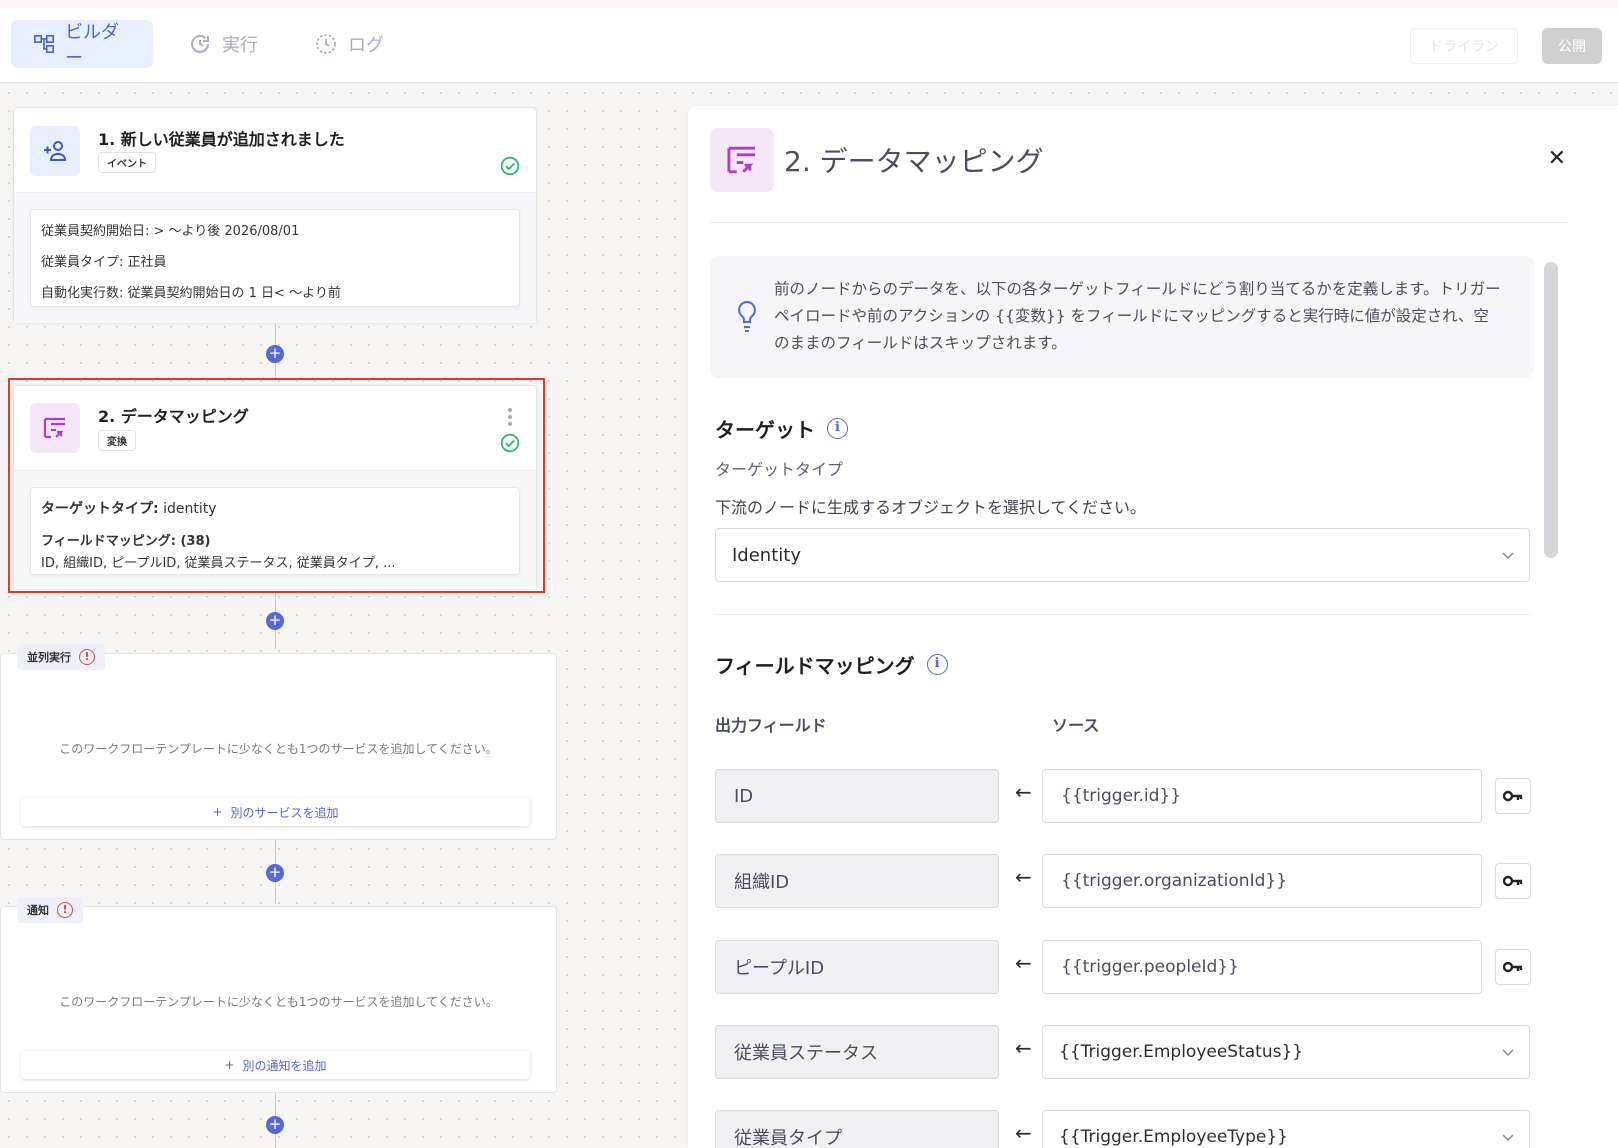 The height and width of the screenshot is (1148, 1618). What do you see at coordinates (104, 262) in the screenshot?
I see `condition-line: 従業員タイプ: 正社員` at bounding box center [104, 262].